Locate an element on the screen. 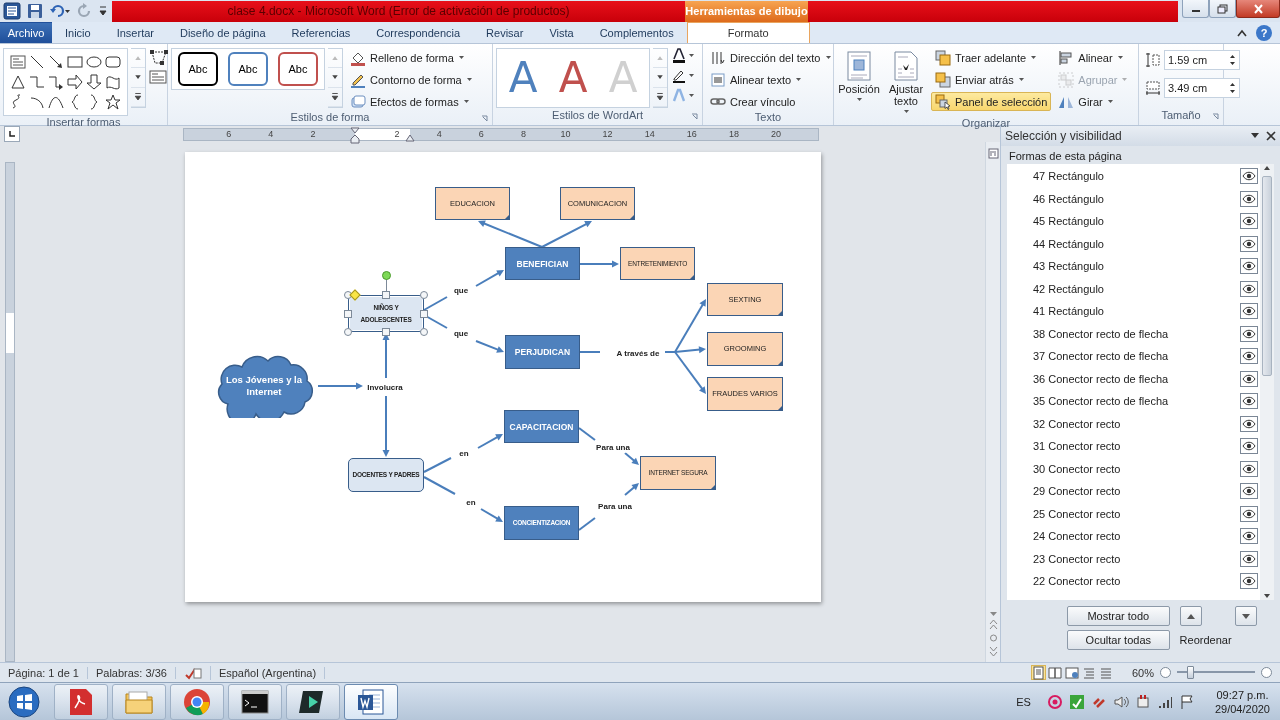 The image size is (1280, 720). shape-list-item: 31 Conector recto is located at coordinates (1077, 446).